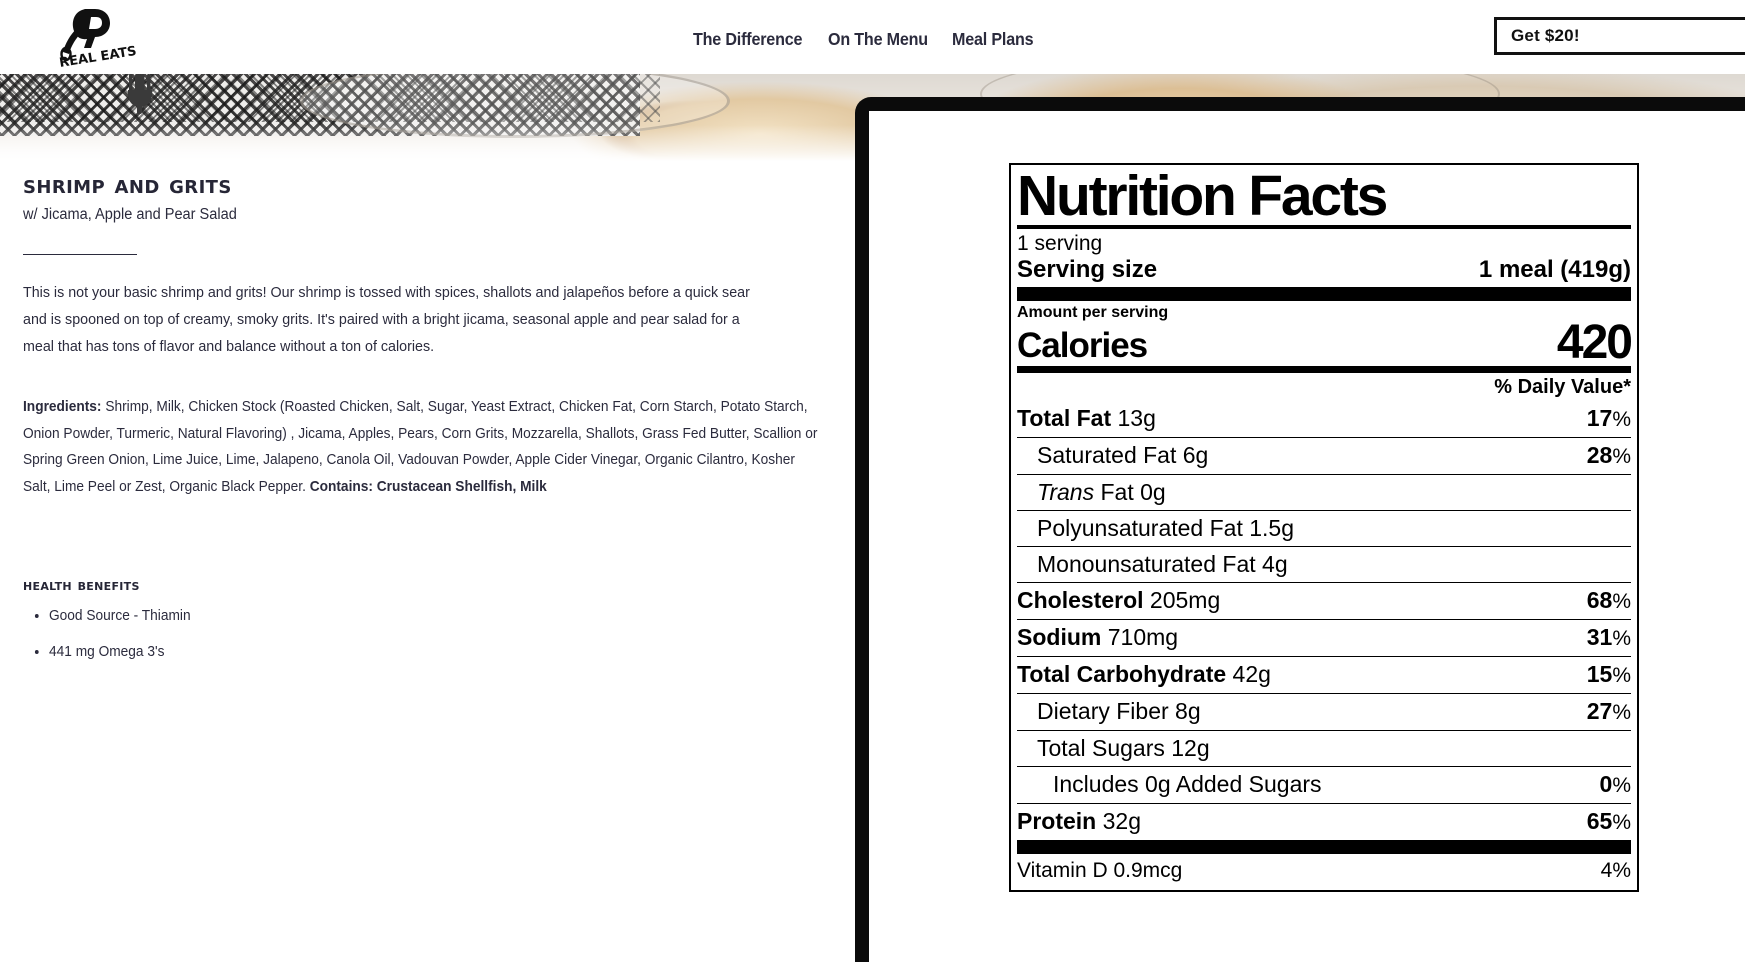 This screenshot has height=962, width=1745. I want to click on calories-row: Calories 420, so click(1325, 343).